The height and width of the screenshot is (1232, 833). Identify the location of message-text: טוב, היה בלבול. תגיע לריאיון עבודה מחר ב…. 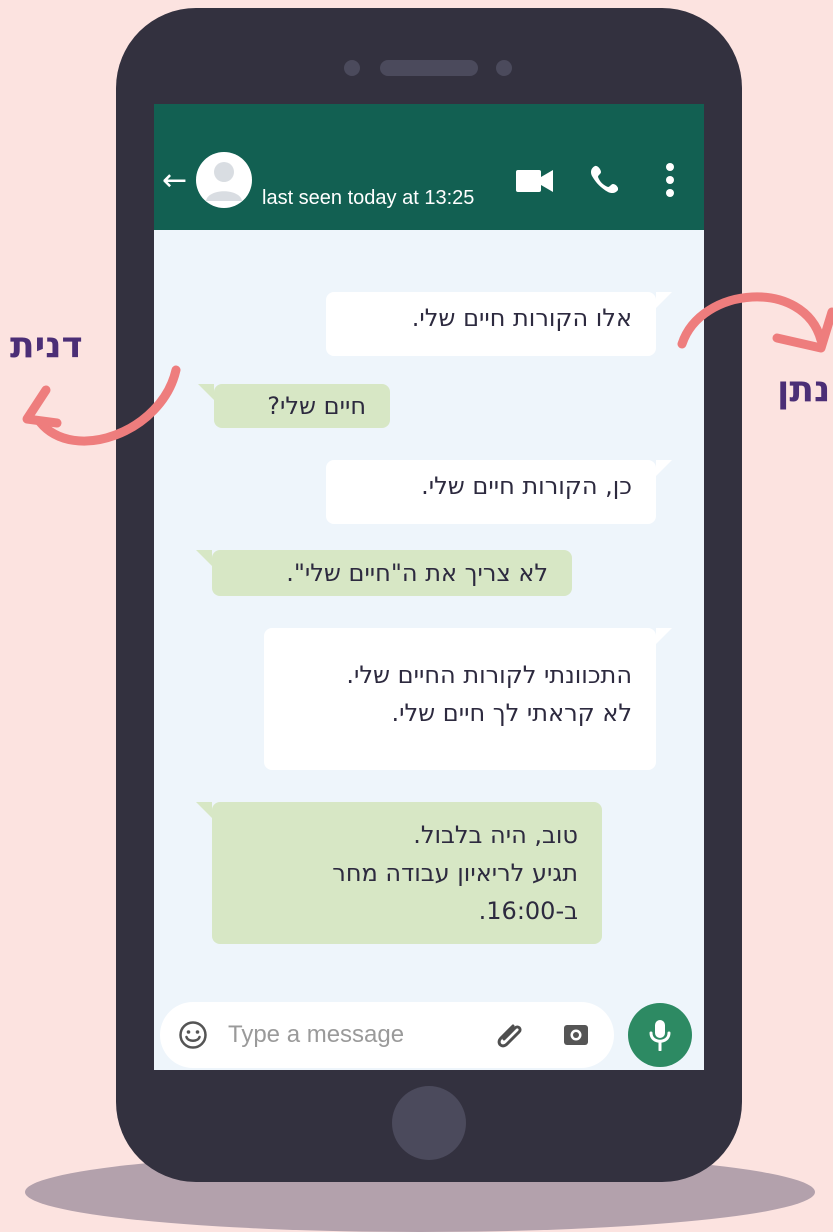
(455, 873).